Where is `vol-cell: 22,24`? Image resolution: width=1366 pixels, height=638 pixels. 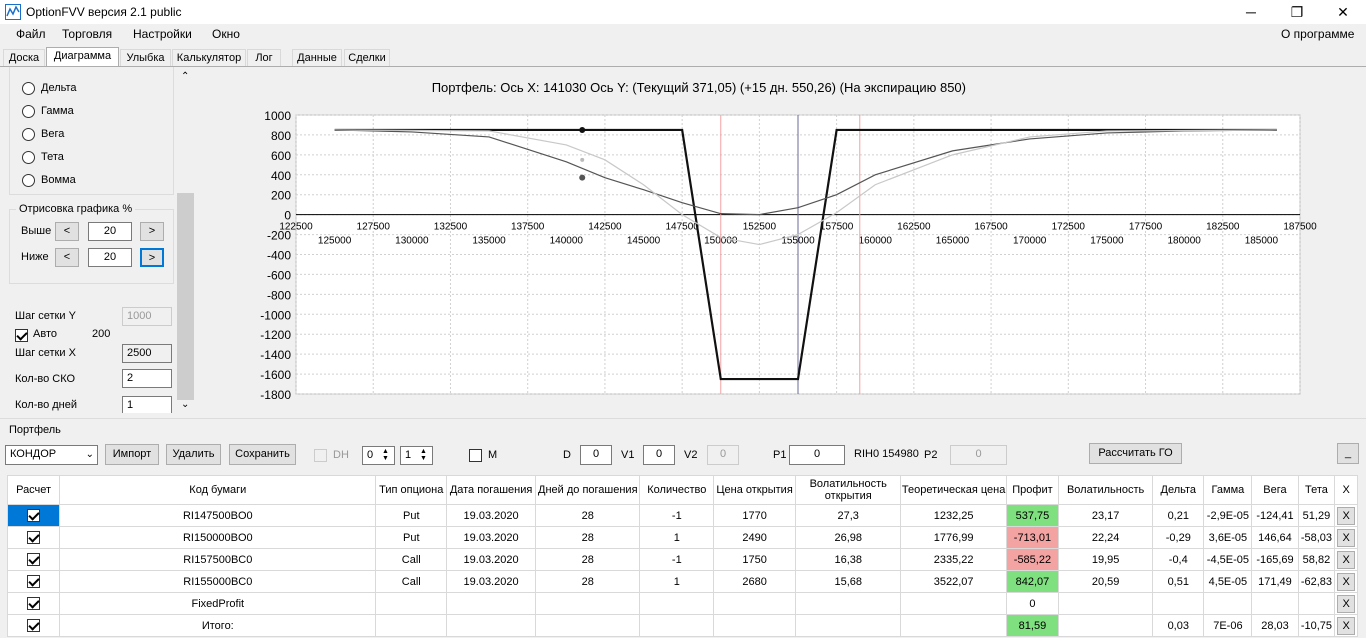
vol-cell: 22,24 is located at coordinates (1106, 537).